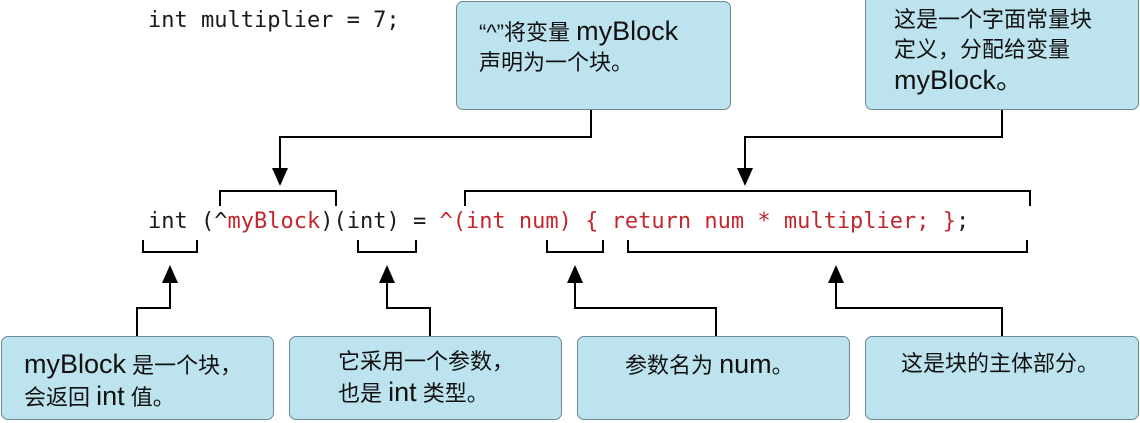 The image size is (1140, 423). I want to click on connector-param-name, so click(645, 309).